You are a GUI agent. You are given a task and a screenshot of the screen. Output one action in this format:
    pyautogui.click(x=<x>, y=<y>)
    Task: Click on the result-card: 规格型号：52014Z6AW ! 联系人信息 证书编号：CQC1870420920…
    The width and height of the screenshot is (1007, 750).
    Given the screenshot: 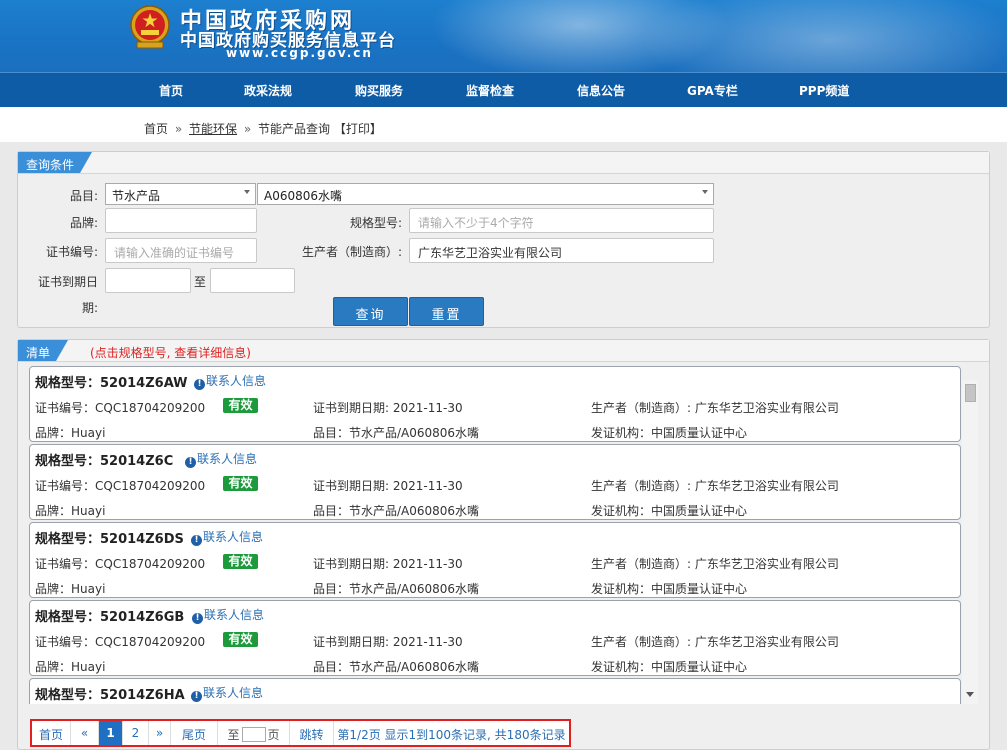 What is the action you would take?
    pyautogui.click(x=495, y=404)
    